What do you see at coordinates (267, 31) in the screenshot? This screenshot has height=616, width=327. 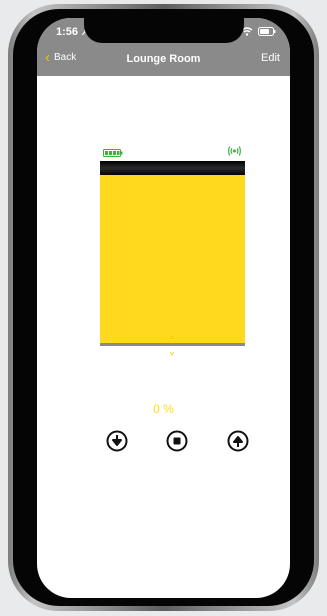 I see `status-battery-icon` at bounding box center [267, 31].